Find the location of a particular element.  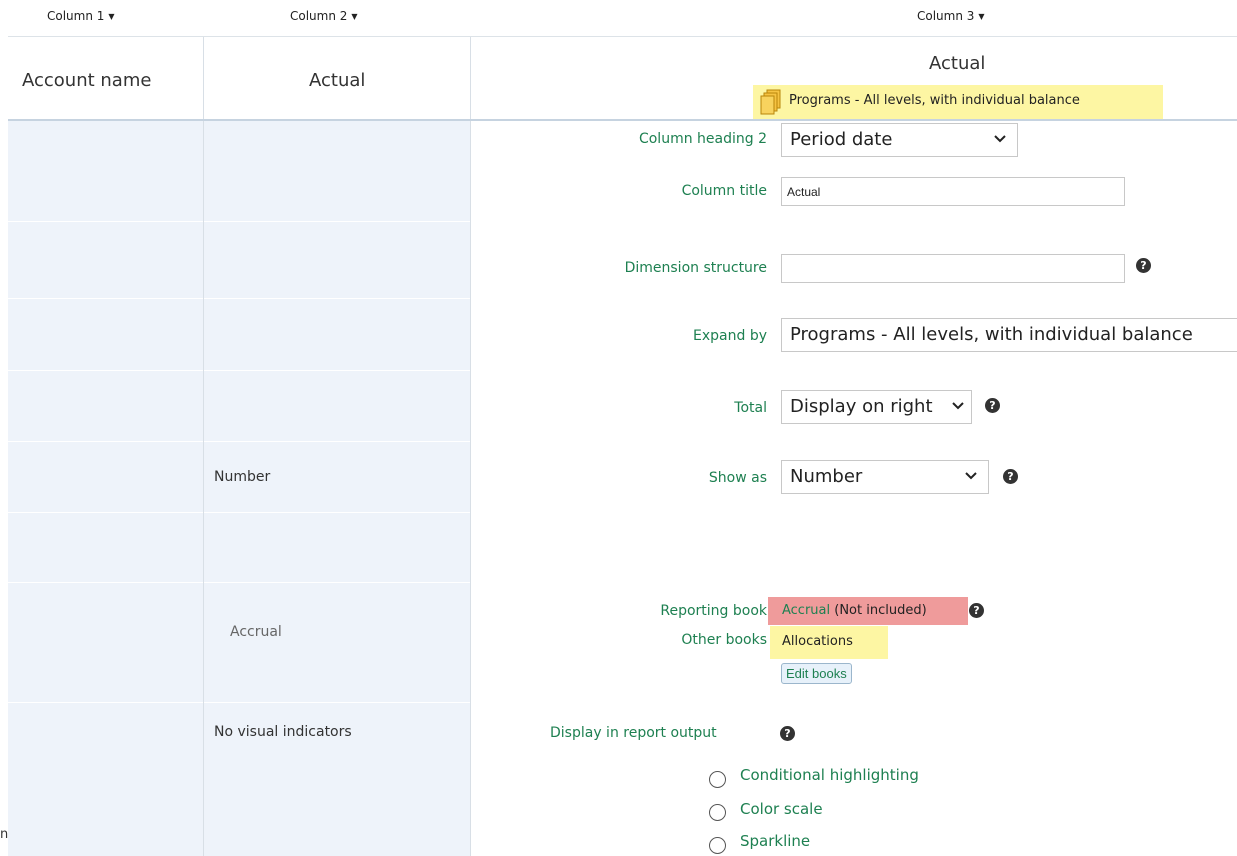

reporting-book-value: Accrual is located at coordinates (806, 610).